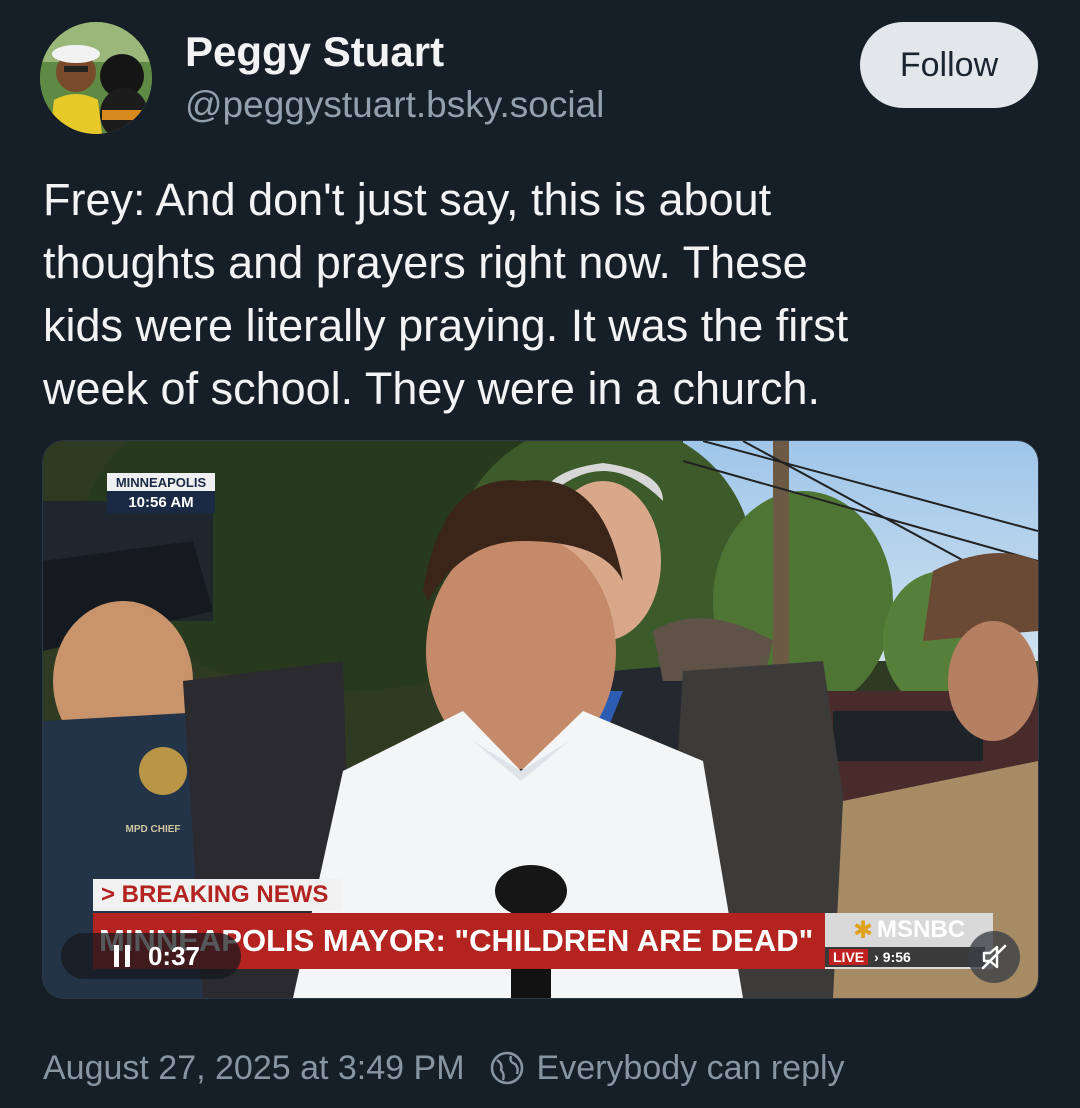  I want to click on location-bug-city: MINNEAPOLIS, so click(161, 482).